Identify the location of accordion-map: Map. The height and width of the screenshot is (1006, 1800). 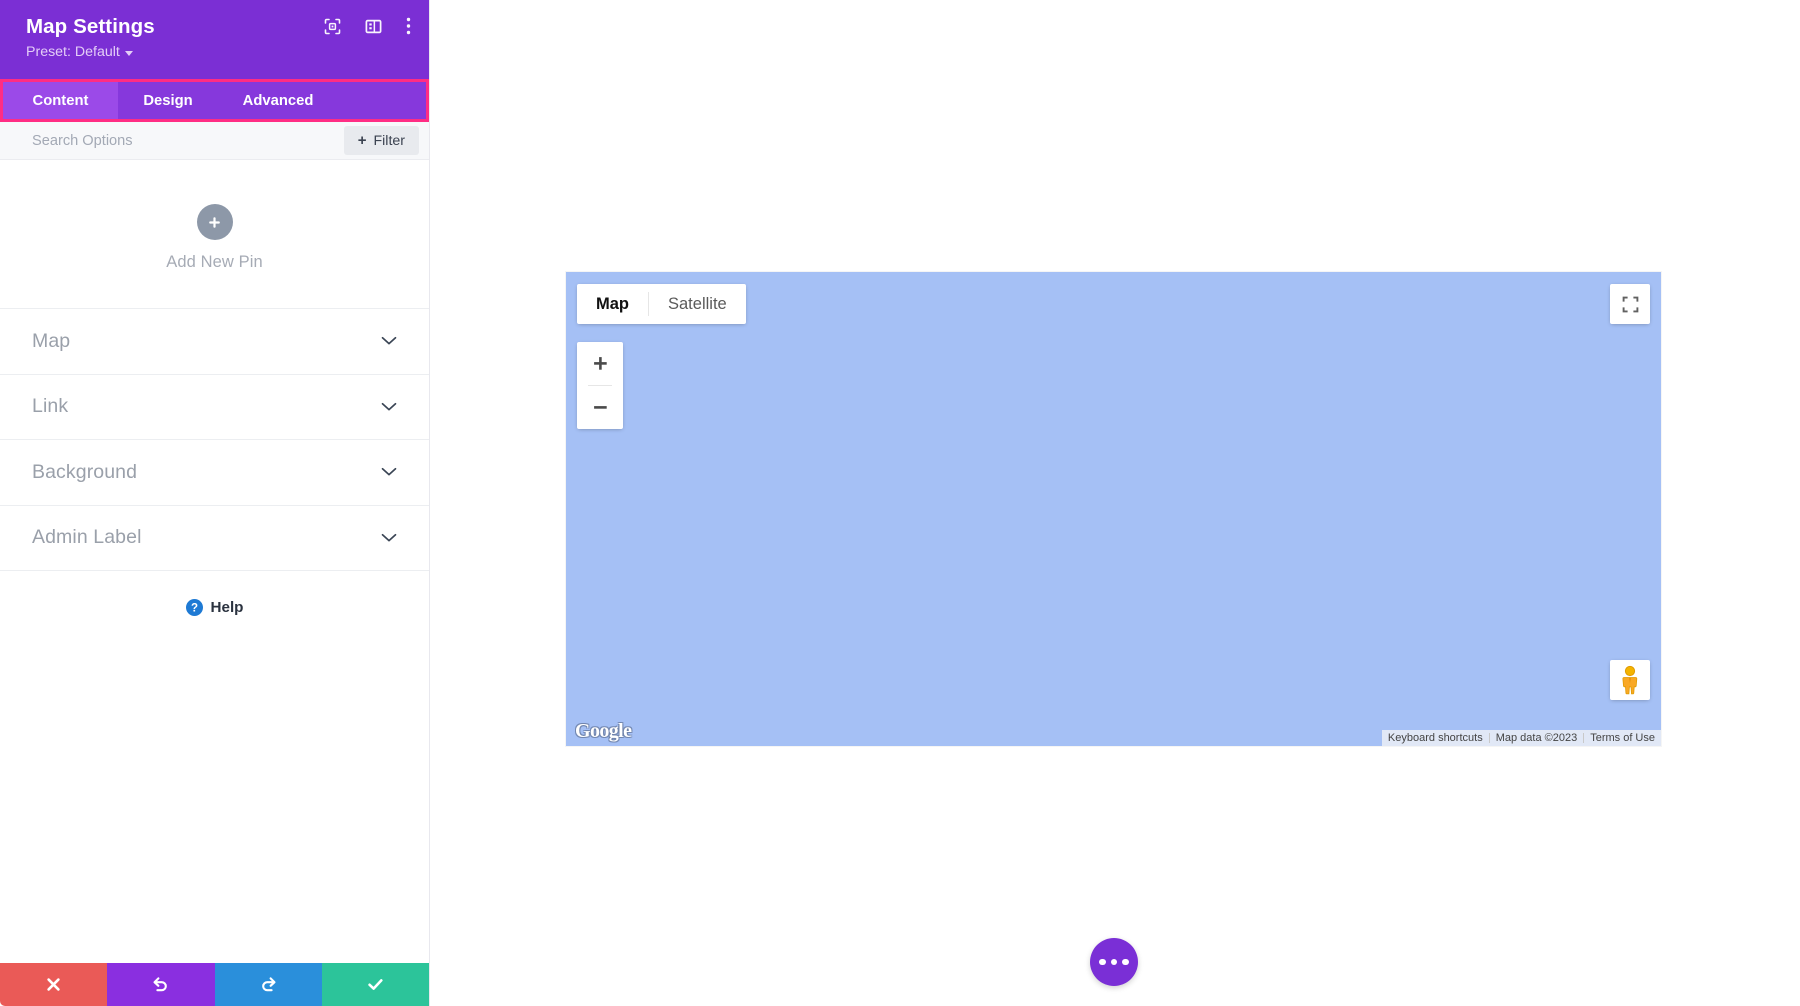
(214, 342).